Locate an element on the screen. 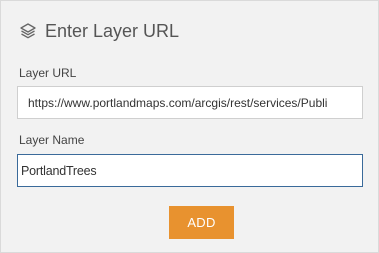 The width and height of the screenshot is (379, 253). panel-header: Enter Layer URL is located at coordinates (99, 31).